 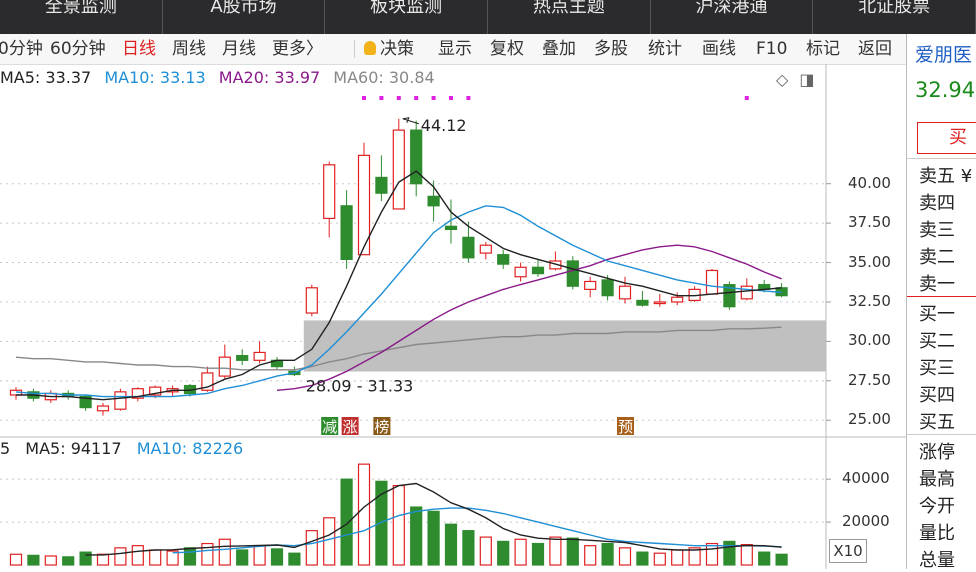 I want to click on stock-price: 32.94, so click(x=945, y=90).